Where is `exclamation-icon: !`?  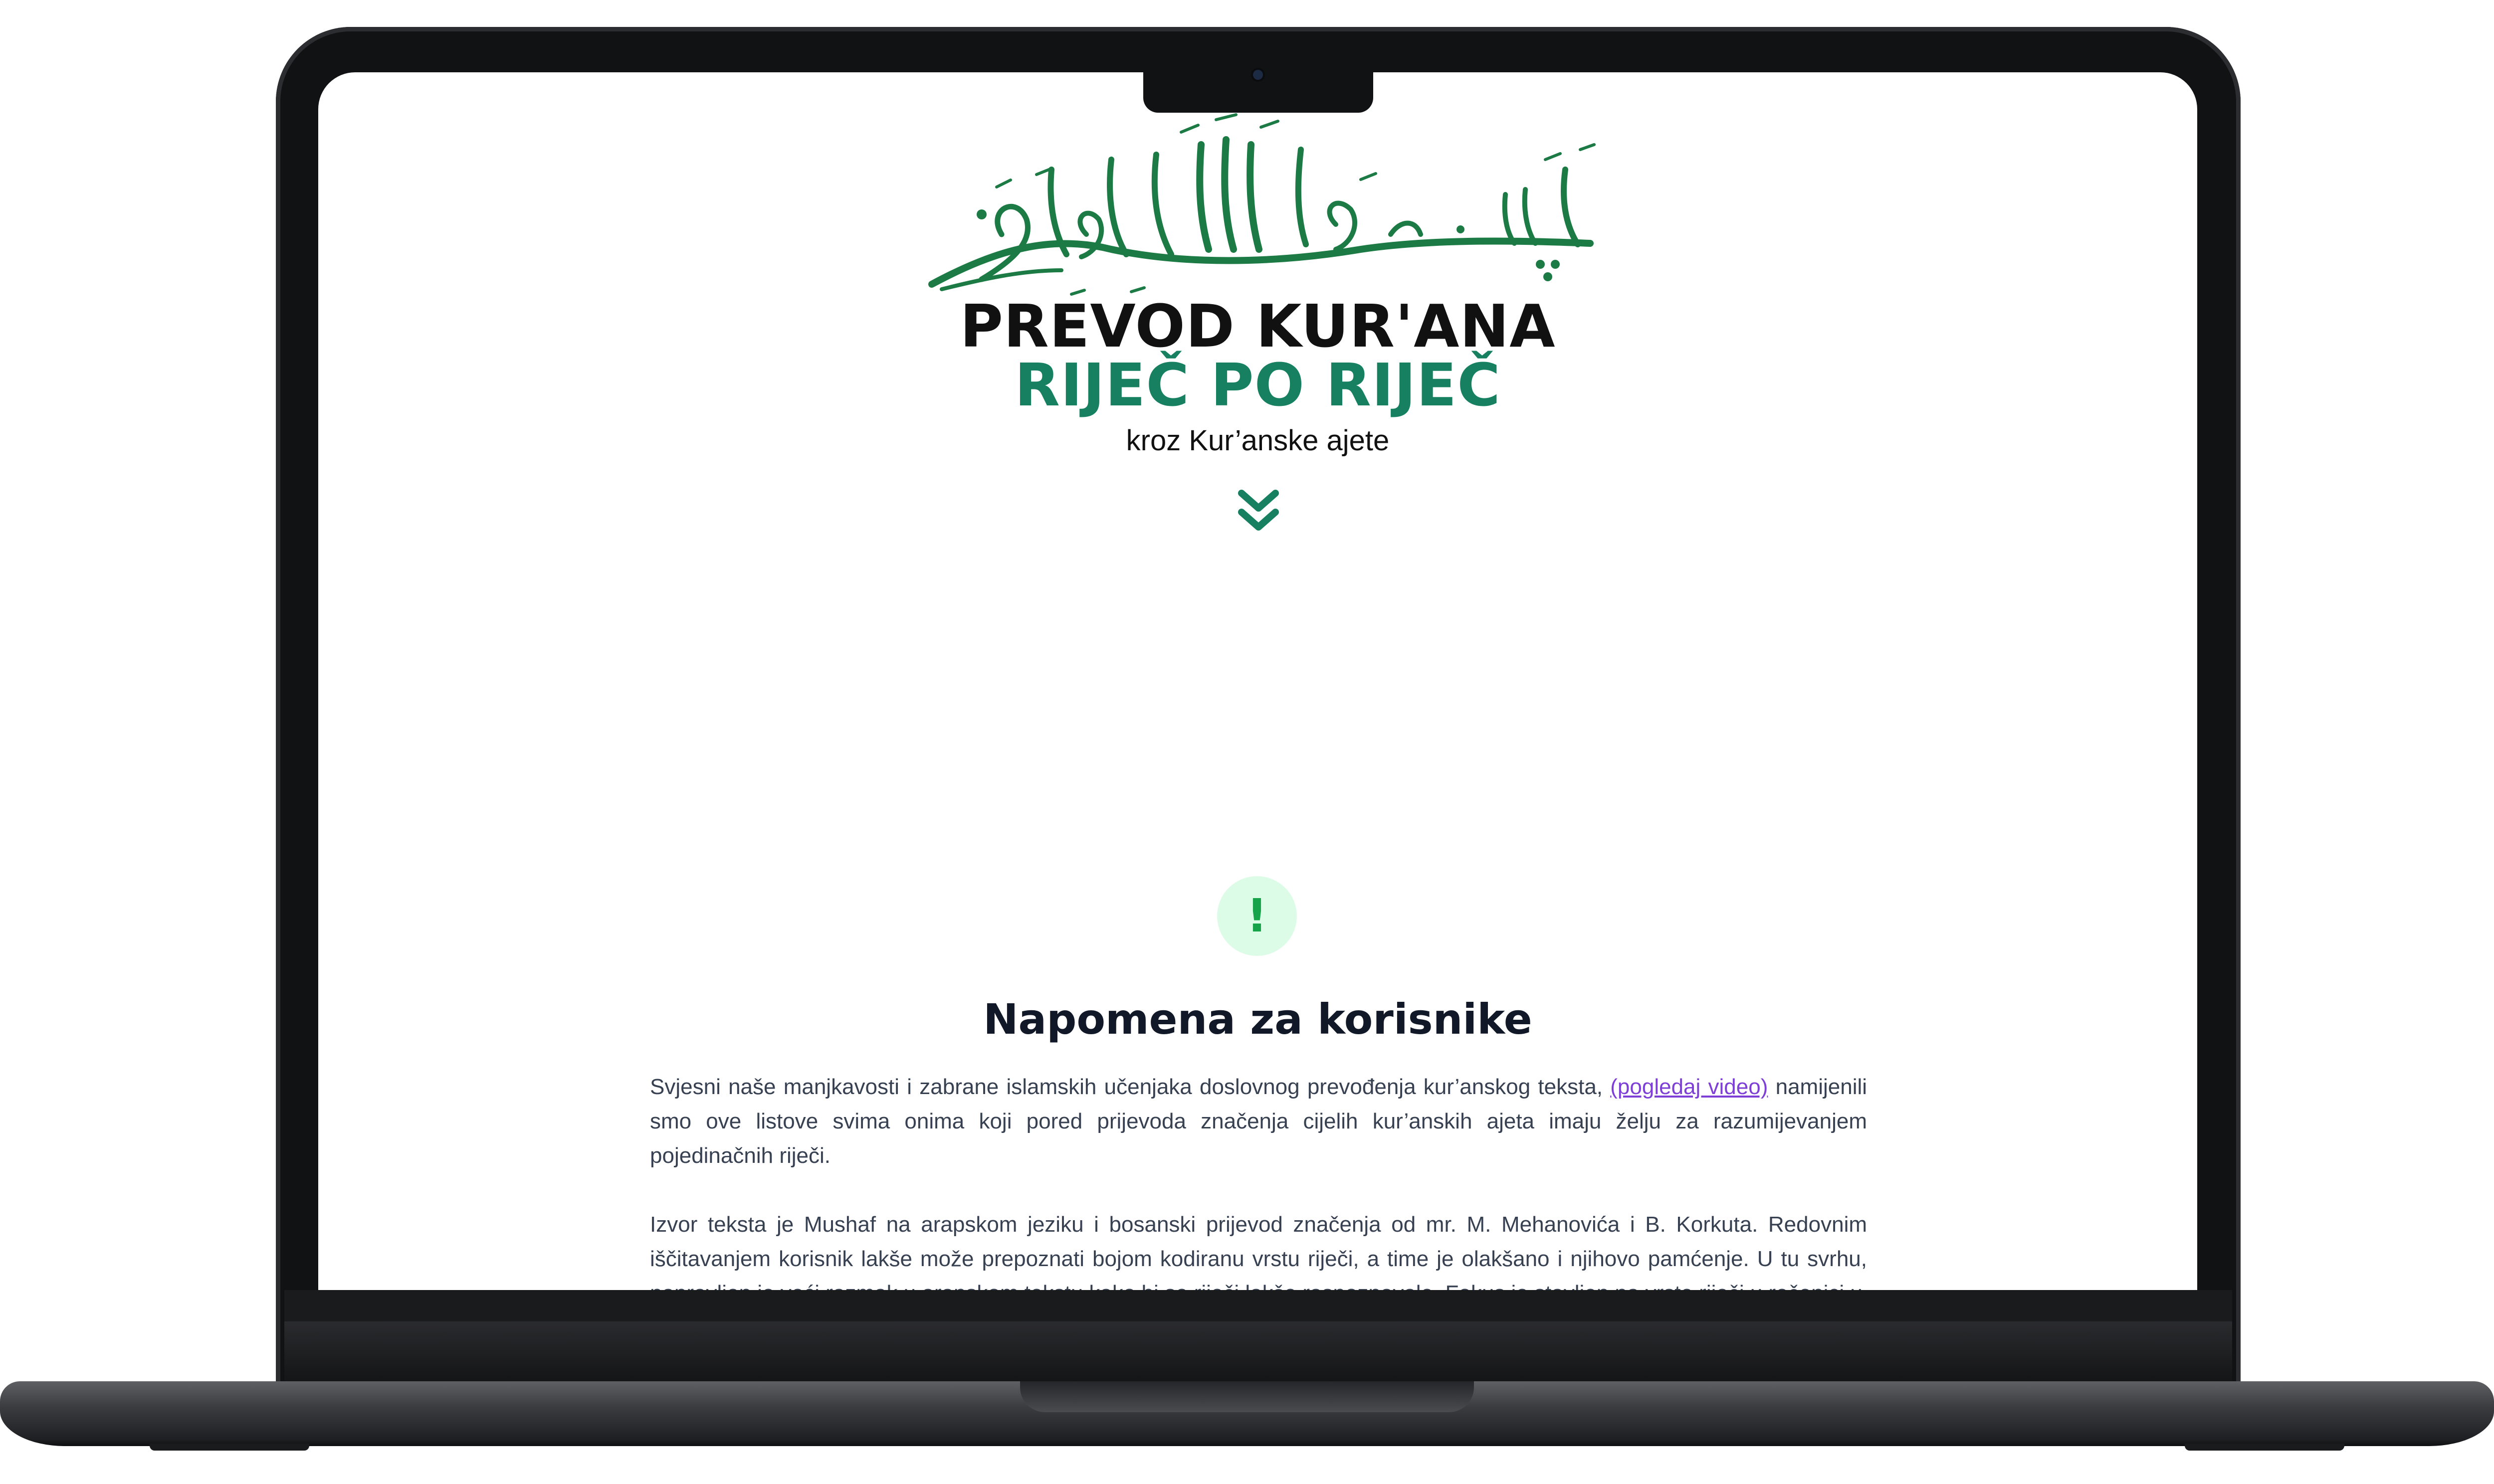
exclamation-icon: ! is located at coordinates (1257, 915).